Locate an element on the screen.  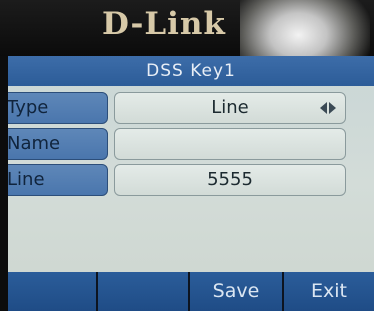
screen-title: DSS Key1 is located at coordinates (191, 71).